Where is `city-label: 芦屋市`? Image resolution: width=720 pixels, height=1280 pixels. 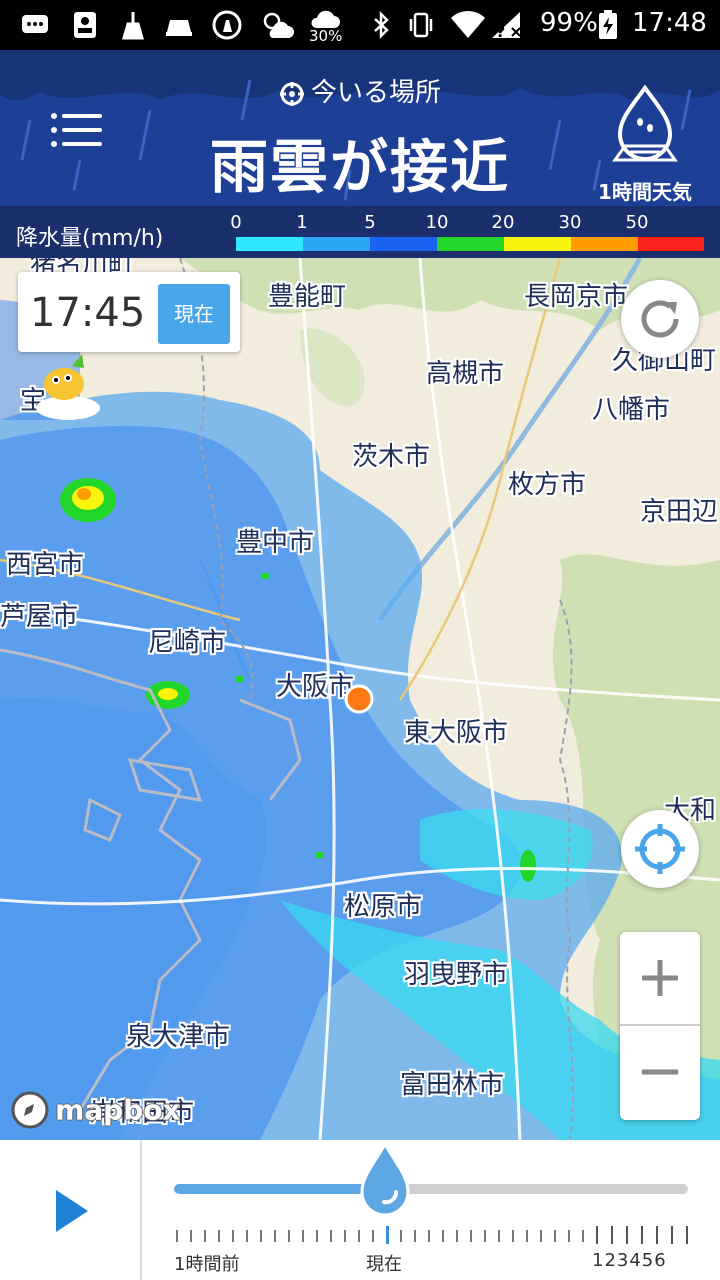 city-label: 芦屋市 is located at coordinates (39, 617).